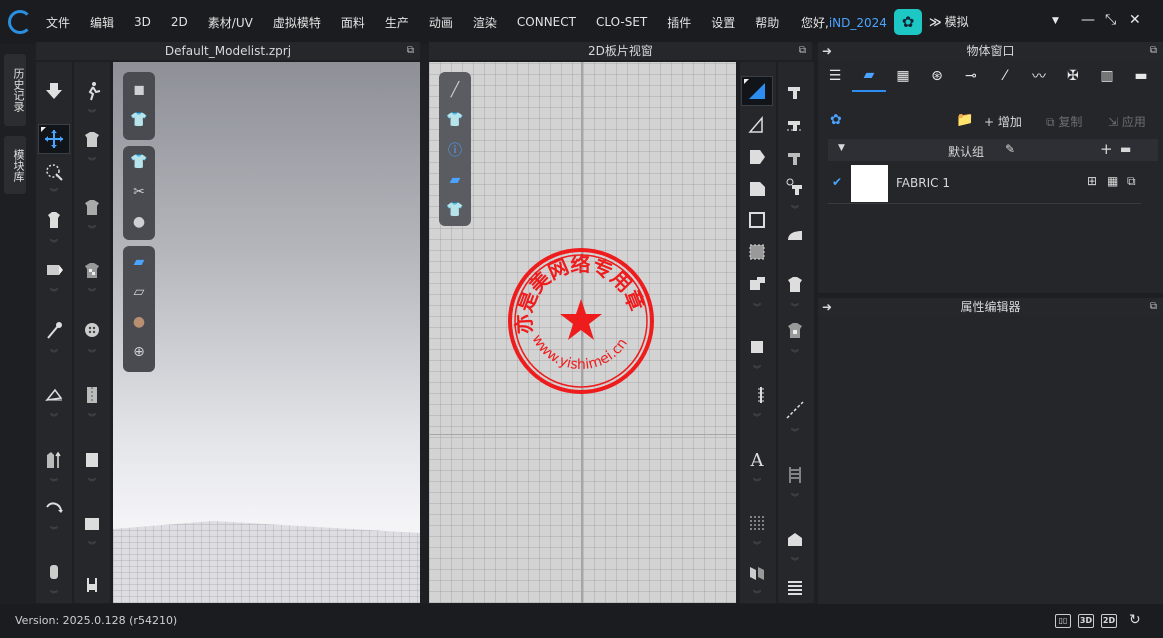 Image resolution: width=1163 pixels, height=638 pixels. Describe the element at coordinates (455, 90) in the screenshot. I see `pencil-icon: ╱` at that location.